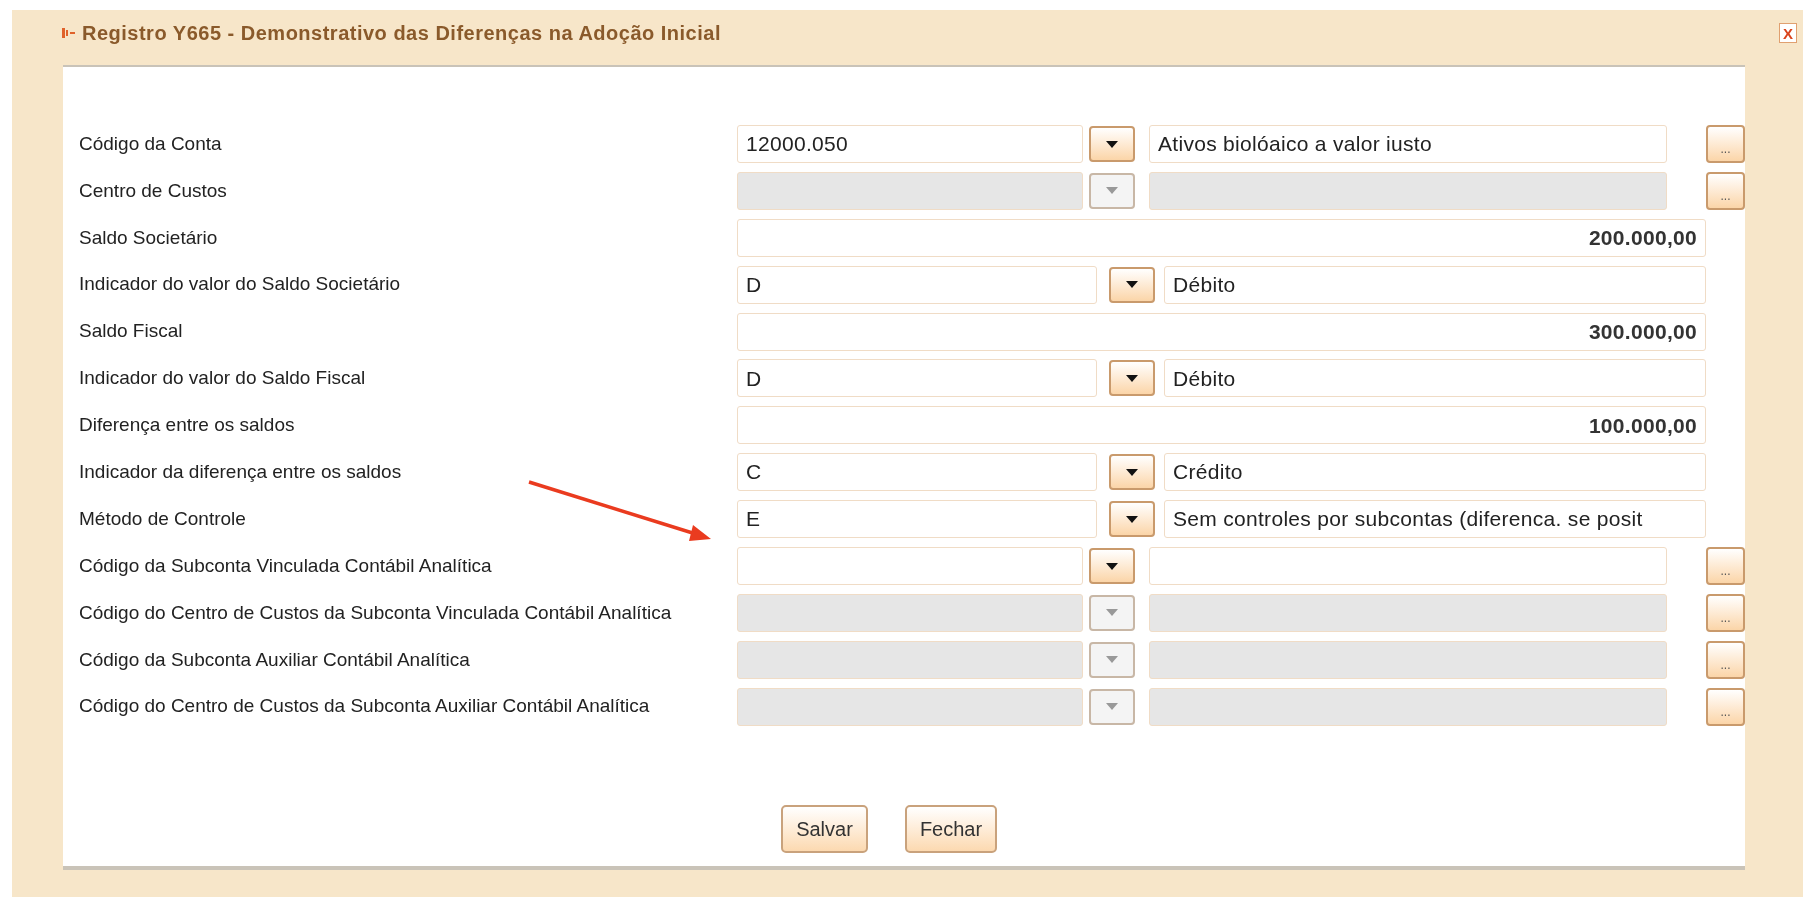 This screenshot has height=897, width=1803. I want to click on field-label: Código do Centro de Custos da Subconta Auxiliar Contábil Analítica, so click(364, 706).